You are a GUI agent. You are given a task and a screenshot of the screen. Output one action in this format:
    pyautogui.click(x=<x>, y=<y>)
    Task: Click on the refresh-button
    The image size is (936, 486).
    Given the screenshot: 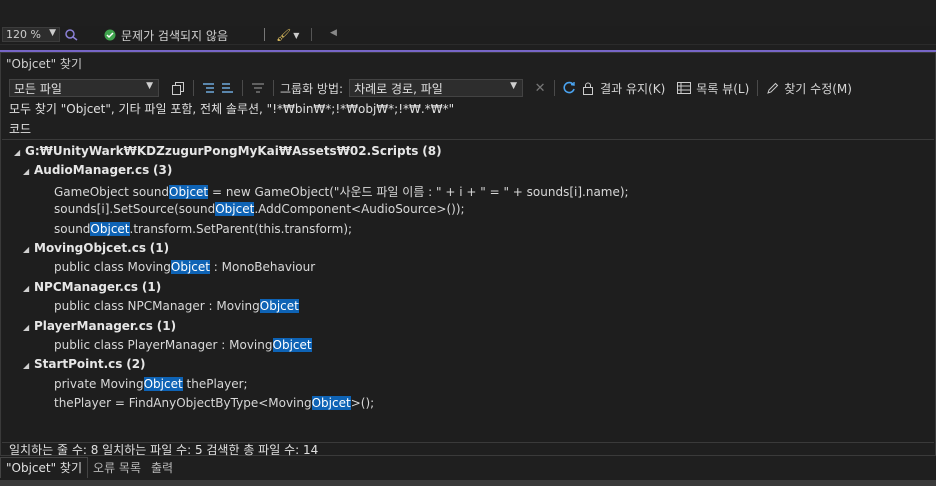 What is the action you would take?
    pyautogui.click(x=569, y=88)
    